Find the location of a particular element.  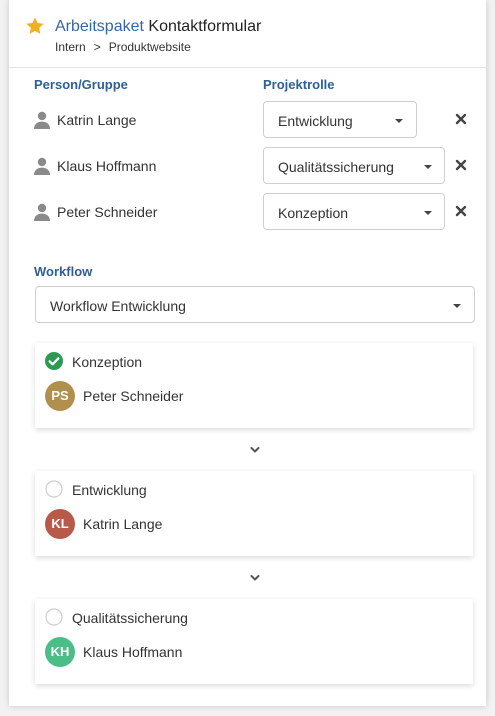

column-header-person: Person/Gruppe is located at coordinates (81, 84).